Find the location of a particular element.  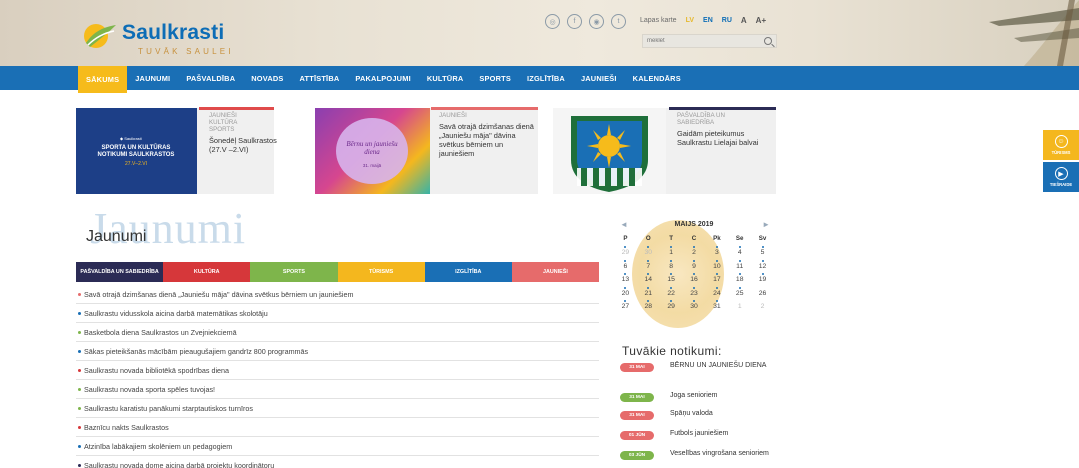

font-decrease: A is located at coordinates (744, 20).